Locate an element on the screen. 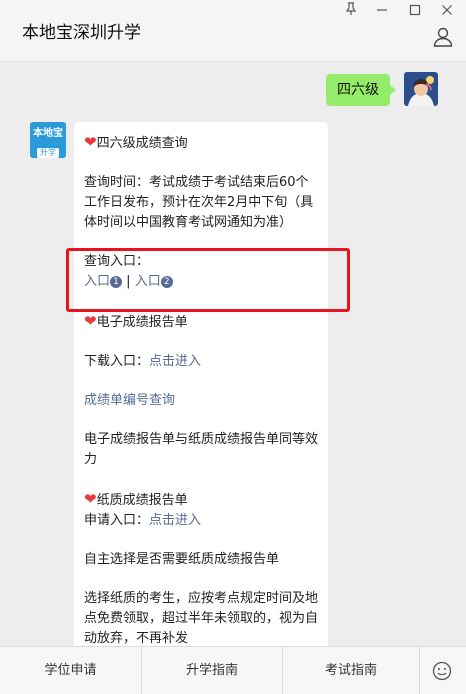 Image resolution: width=466 pixels, height=694 pixels. entry-link-2: 入口 2 is located at coordinates (154, 281).